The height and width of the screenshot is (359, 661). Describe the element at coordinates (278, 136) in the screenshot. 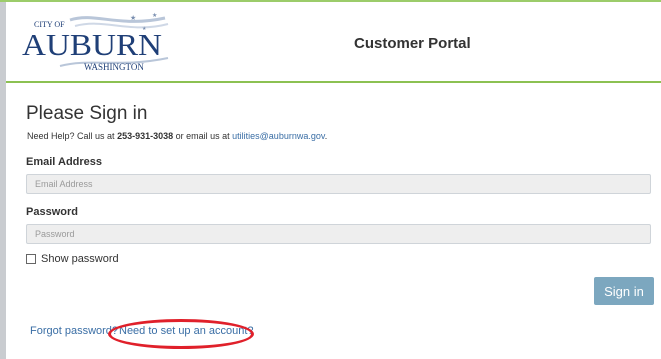

I see `help-email-link: utilities@auburnwa.gov` at that location.